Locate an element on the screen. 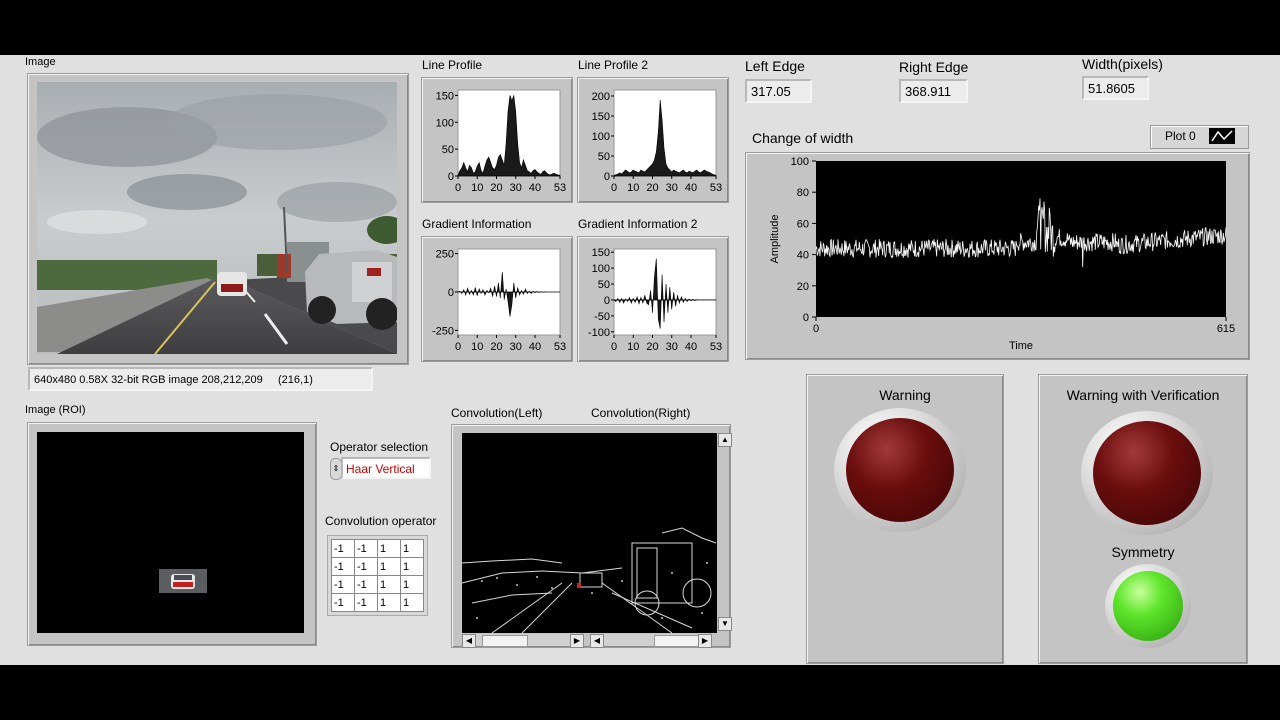  symmetry-led is located at coordinates (1148, 606).